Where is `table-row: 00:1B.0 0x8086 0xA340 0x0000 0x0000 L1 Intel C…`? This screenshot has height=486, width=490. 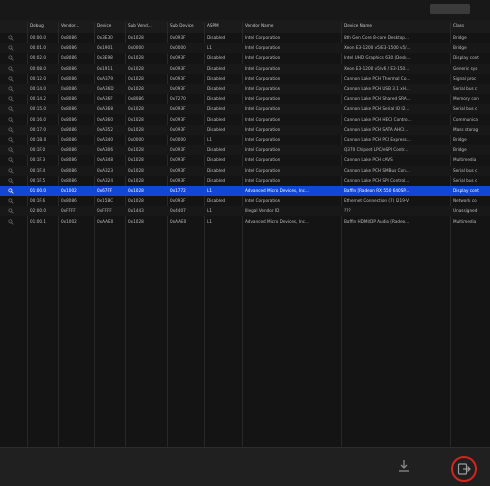 table-row: 00:1B.0 0x8086 0xA340 0x0000 0x0000 L1 Intel C… is located at coordinates (245, 140).